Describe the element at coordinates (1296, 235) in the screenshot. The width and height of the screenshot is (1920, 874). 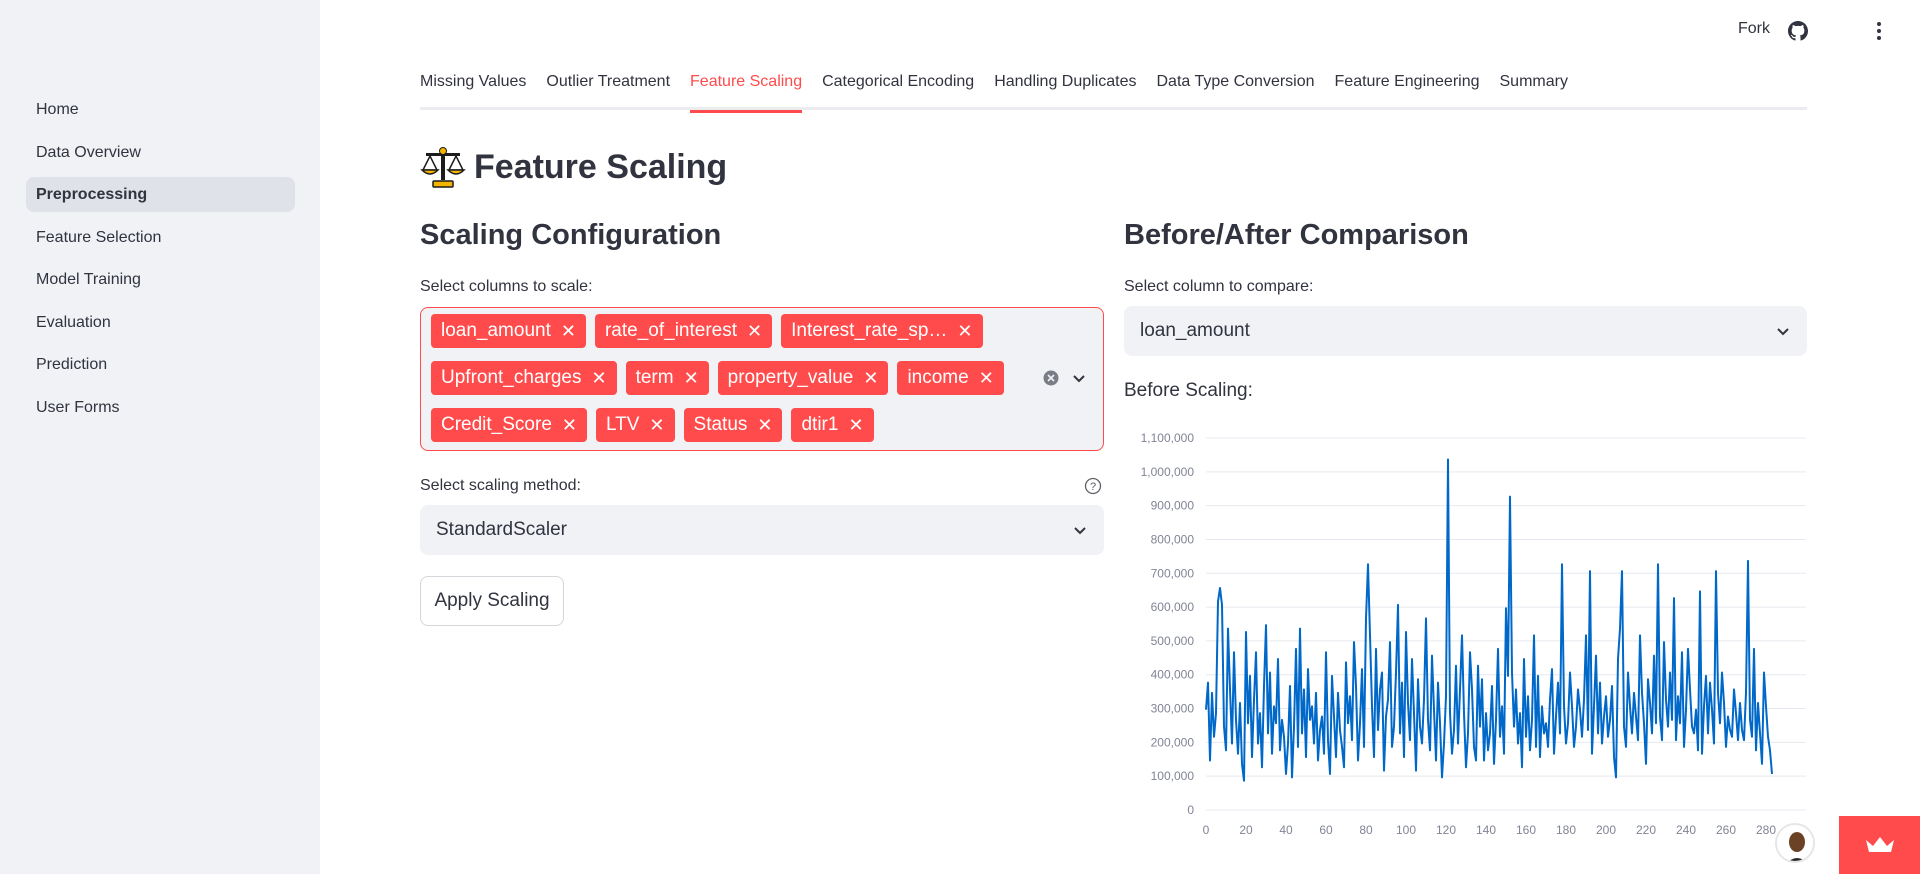
I see `comparison-heading: Before/After Comparison` at that location.